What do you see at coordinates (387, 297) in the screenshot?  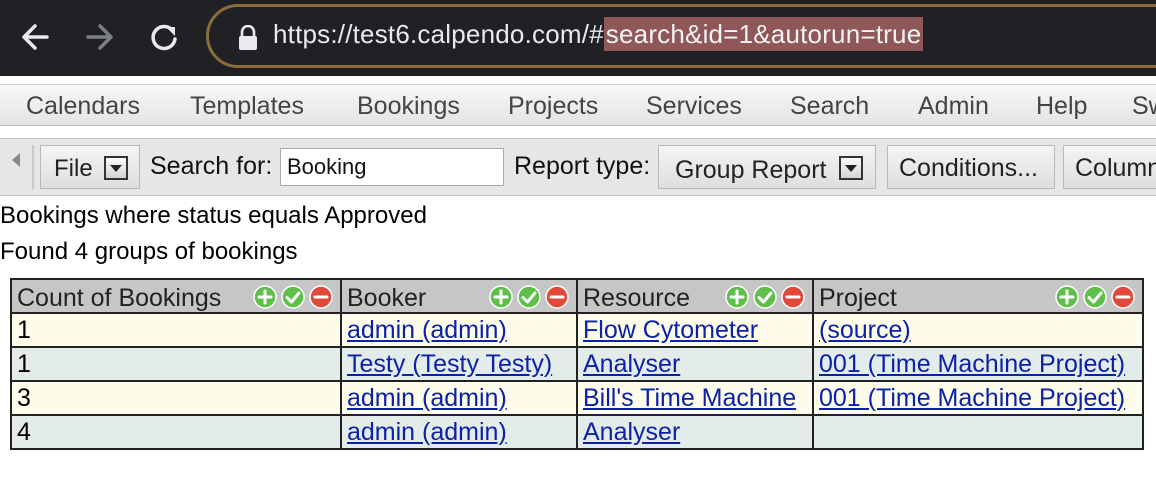 I see `column-header-label: Booker` at bounding box center [387, 297].